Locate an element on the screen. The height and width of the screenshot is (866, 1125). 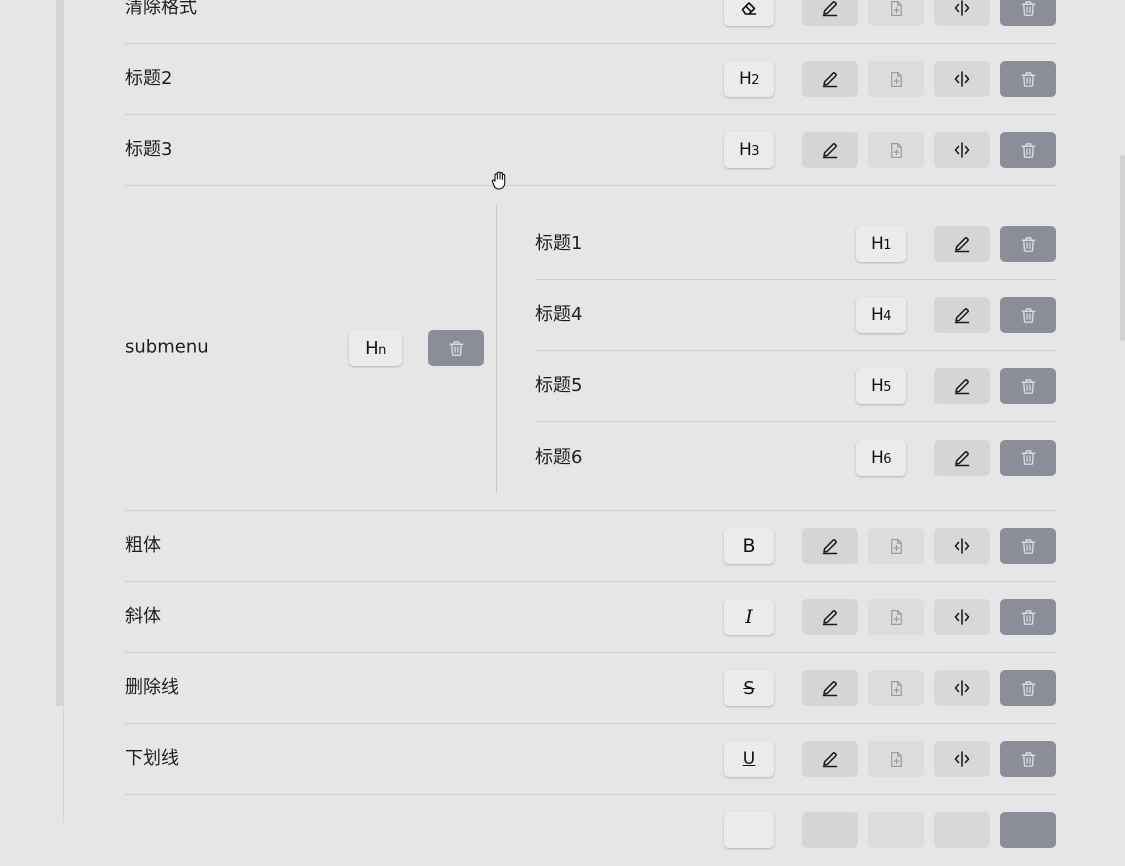
bold-icon: B is located at coordinates (749, 546).